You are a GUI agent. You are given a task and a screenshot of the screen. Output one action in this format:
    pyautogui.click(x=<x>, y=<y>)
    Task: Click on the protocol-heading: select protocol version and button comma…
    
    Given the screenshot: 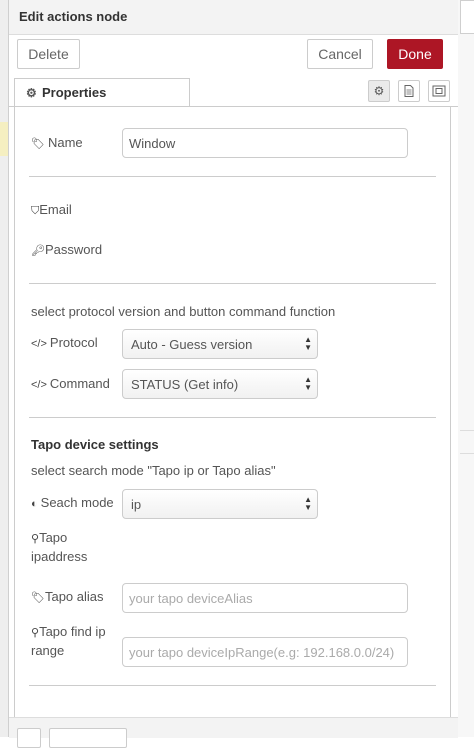 What is the action you would take?
    pyautogui.click(x=183, y=311)
    